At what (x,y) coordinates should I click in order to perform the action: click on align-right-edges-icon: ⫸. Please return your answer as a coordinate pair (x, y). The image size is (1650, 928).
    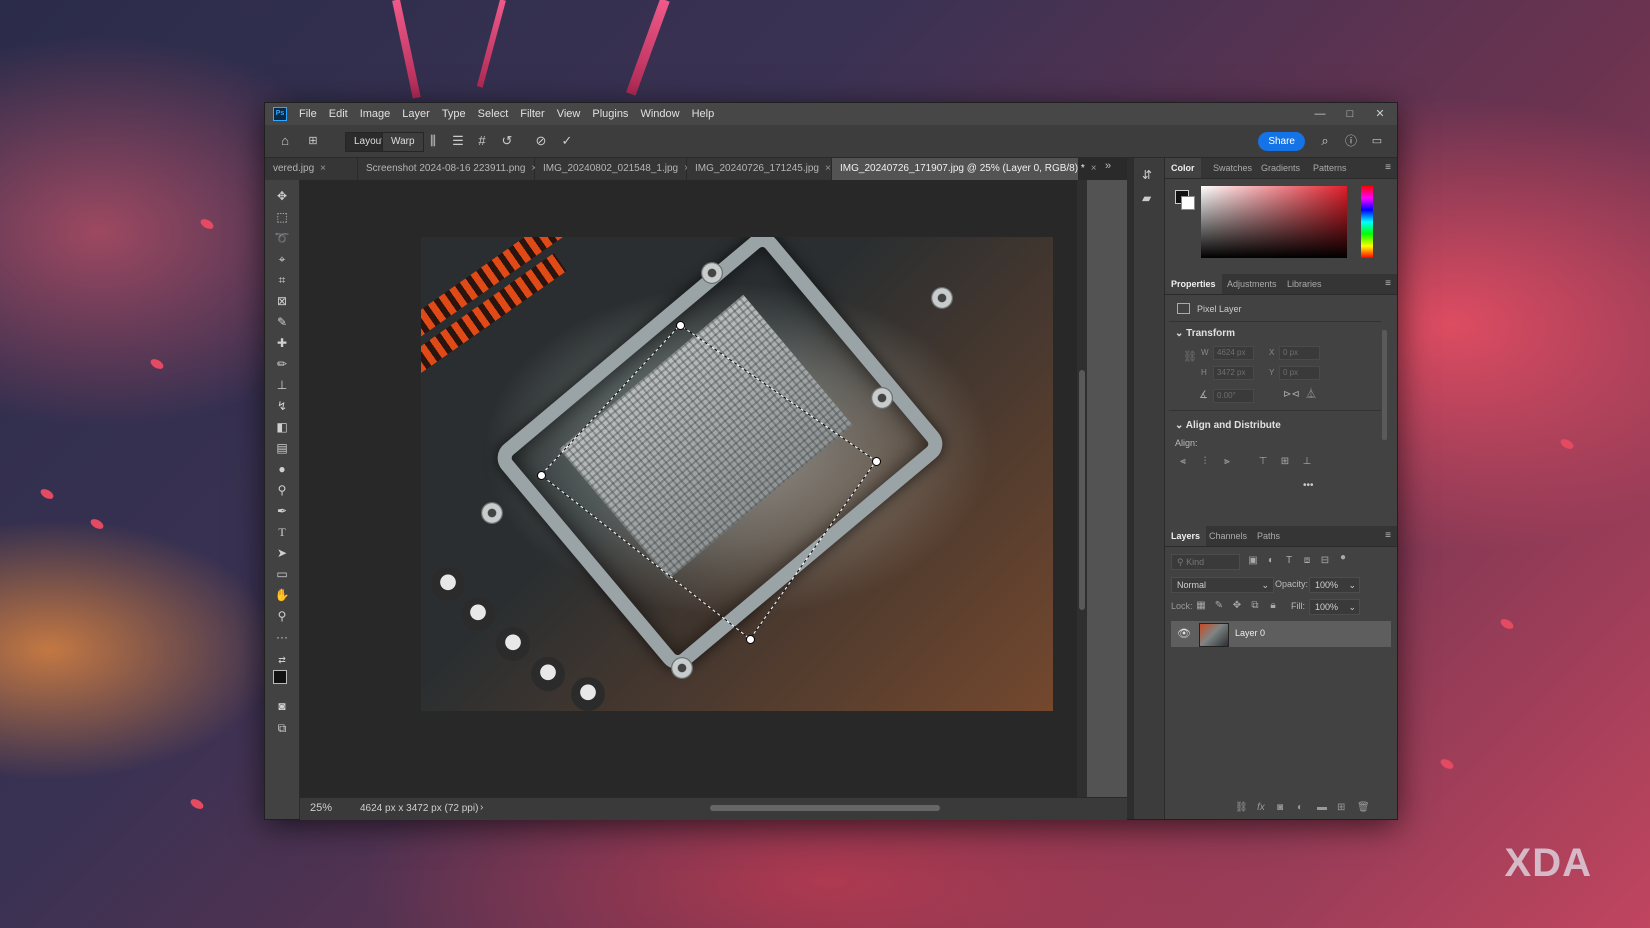
    Looking at the image, I should click on (1227, 462).